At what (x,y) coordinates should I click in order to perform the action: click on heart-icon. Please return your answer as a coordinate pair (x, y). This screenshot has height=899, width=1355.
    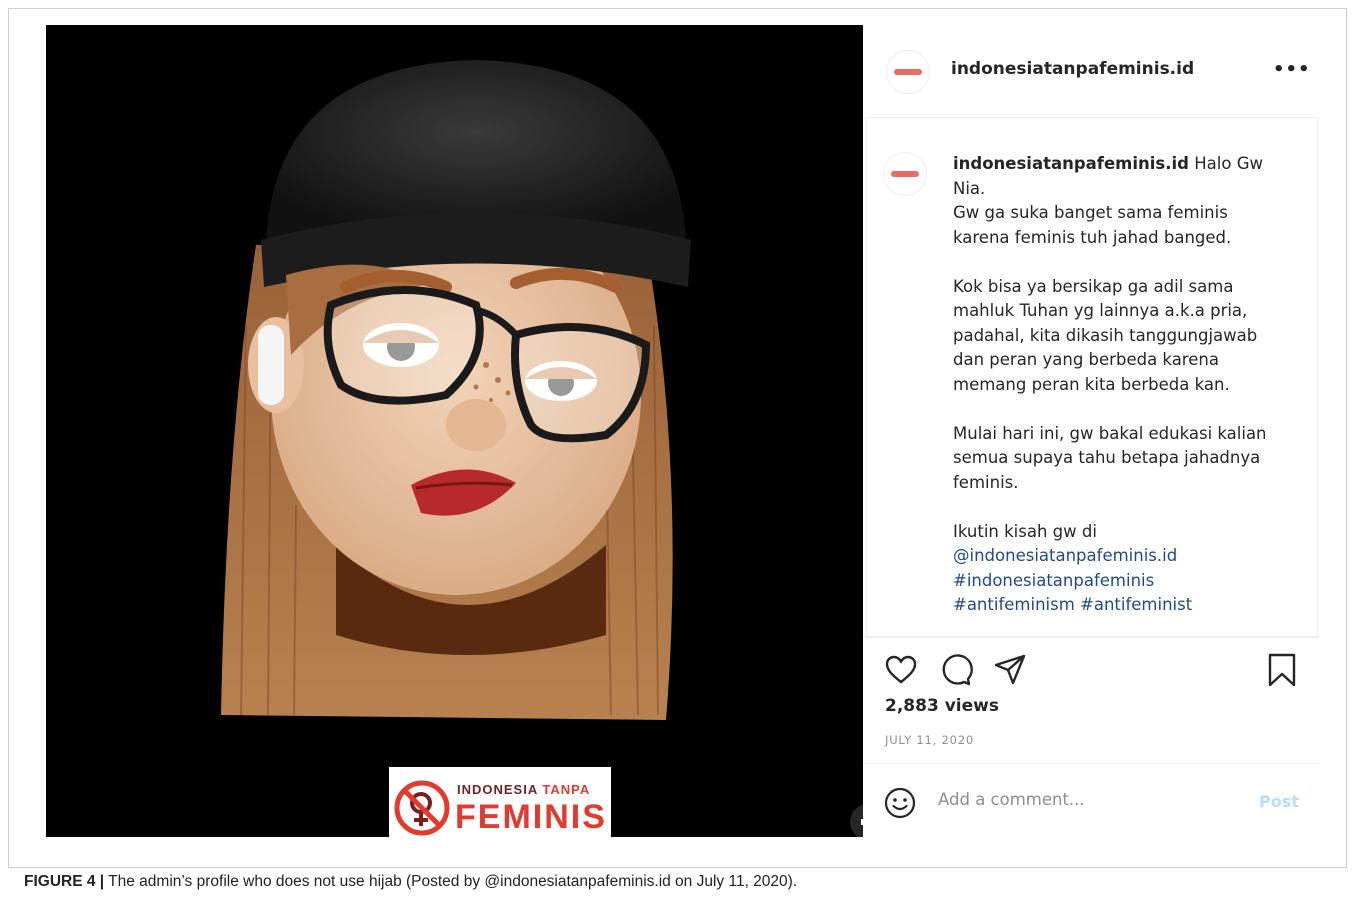
    Looking at the image, I should click on (901, 670).